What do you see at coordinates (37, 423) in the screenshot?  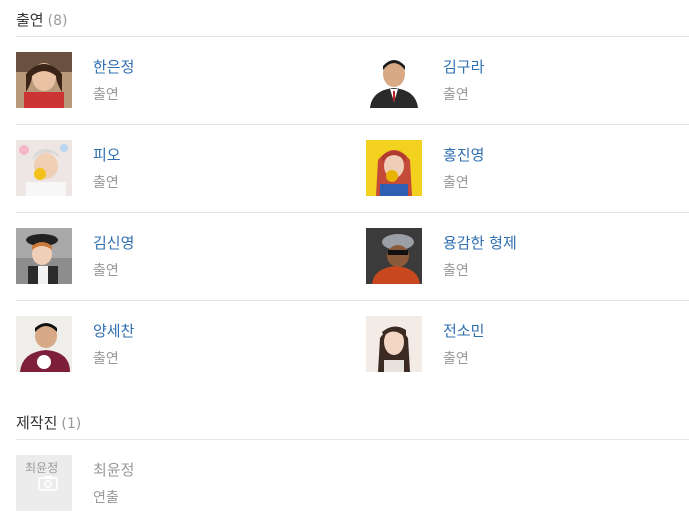 I see `crew-title: 제작진` at bounding box center [37, 423].